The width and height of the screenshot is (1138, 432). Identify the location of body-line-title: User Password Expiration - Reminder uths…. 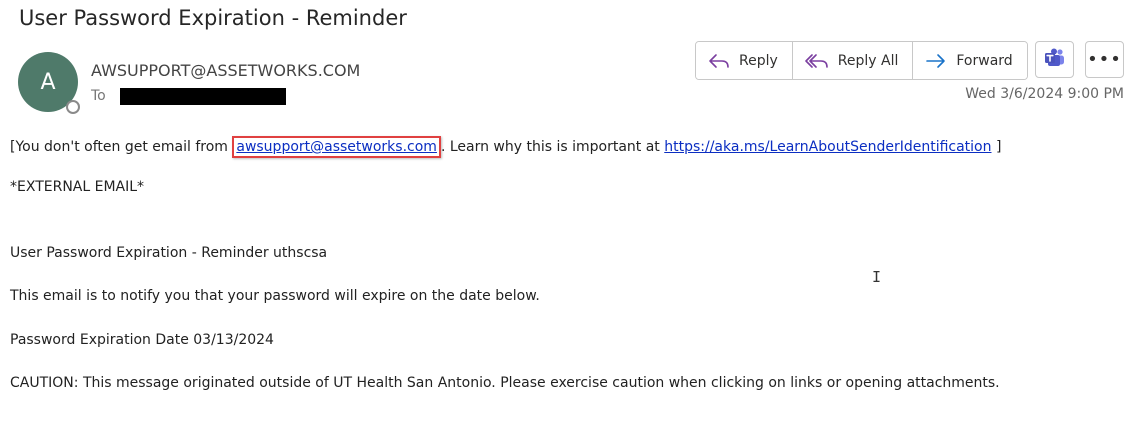
(169, 253).